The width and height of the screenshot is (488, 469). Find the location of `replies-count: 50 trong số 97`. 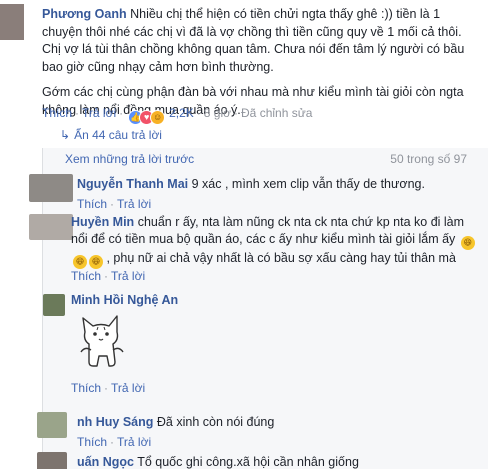

replies-count: 50 trong số 97 is located at coordinates (428, 159).